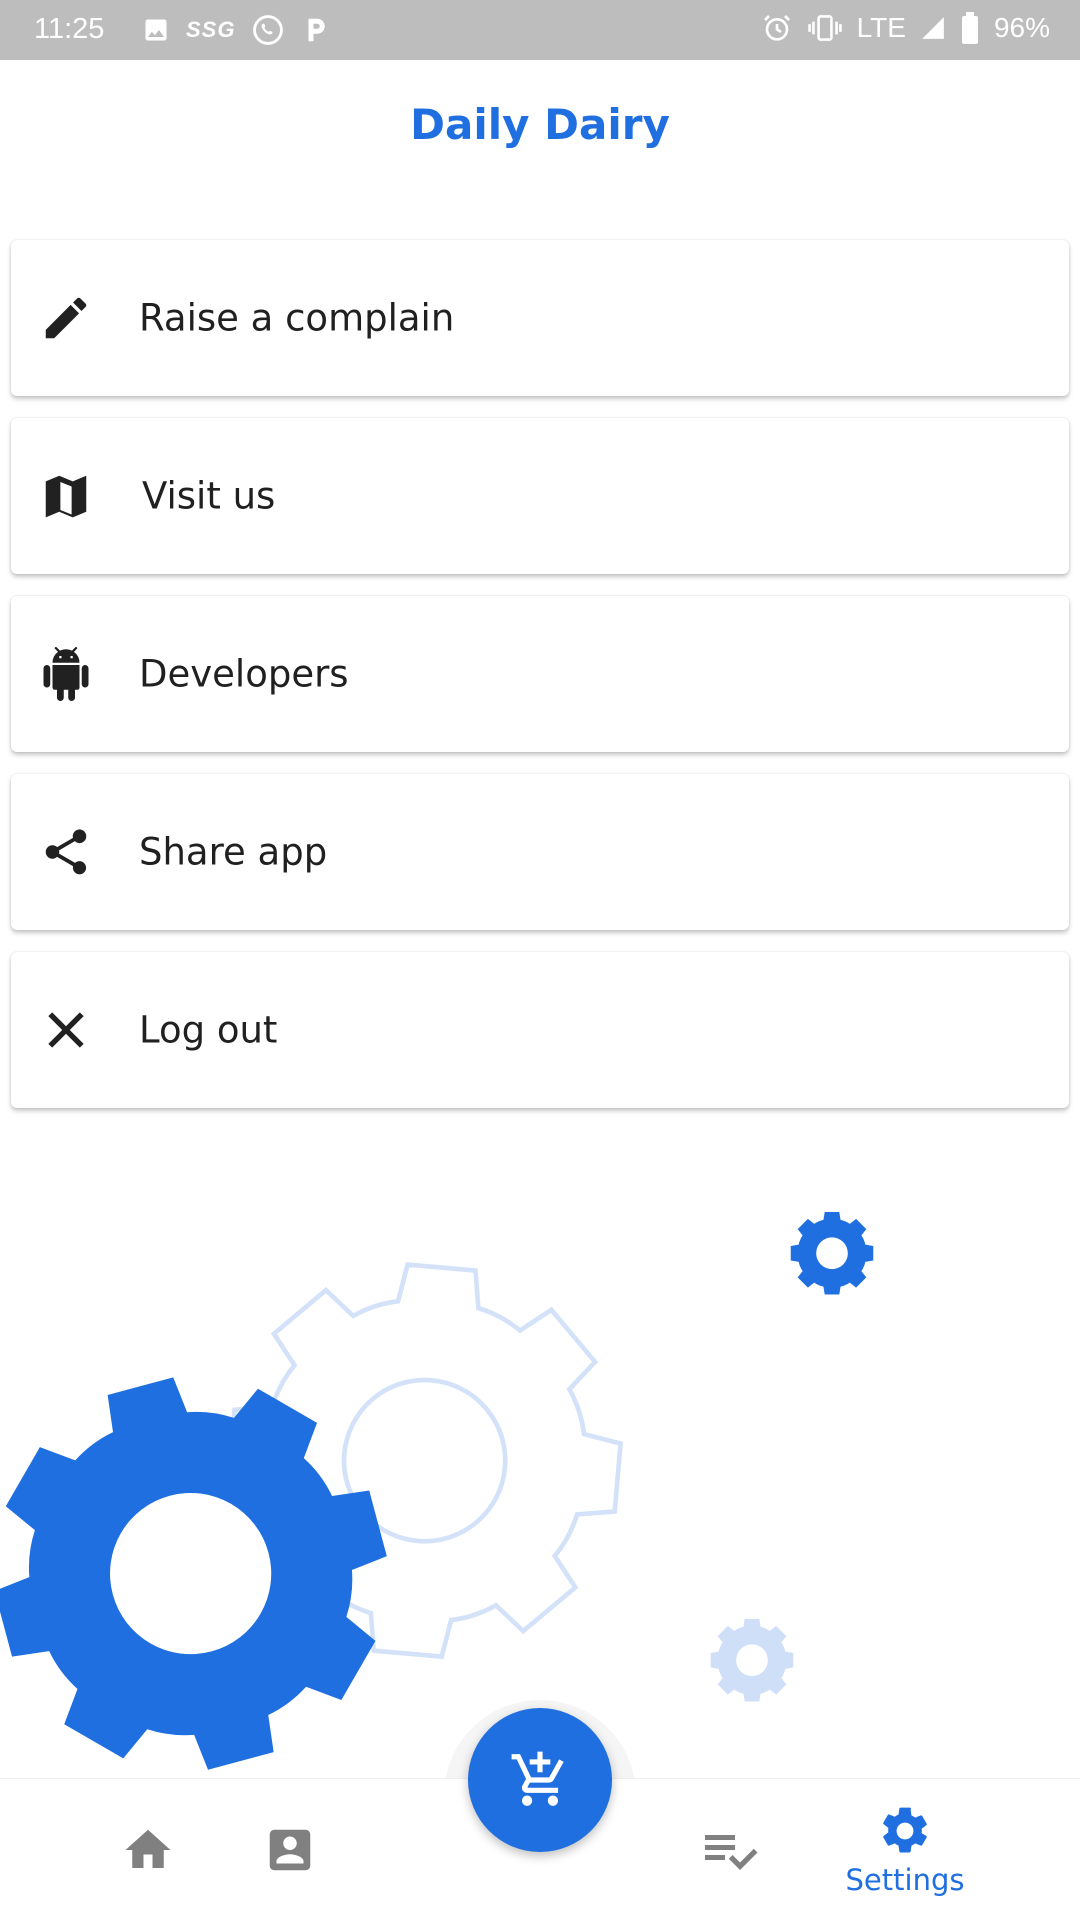 Image resolution: width=1080 pixels, height=1921 pixels. I want to click on carrier-tag: SSG, so click(211, 29).